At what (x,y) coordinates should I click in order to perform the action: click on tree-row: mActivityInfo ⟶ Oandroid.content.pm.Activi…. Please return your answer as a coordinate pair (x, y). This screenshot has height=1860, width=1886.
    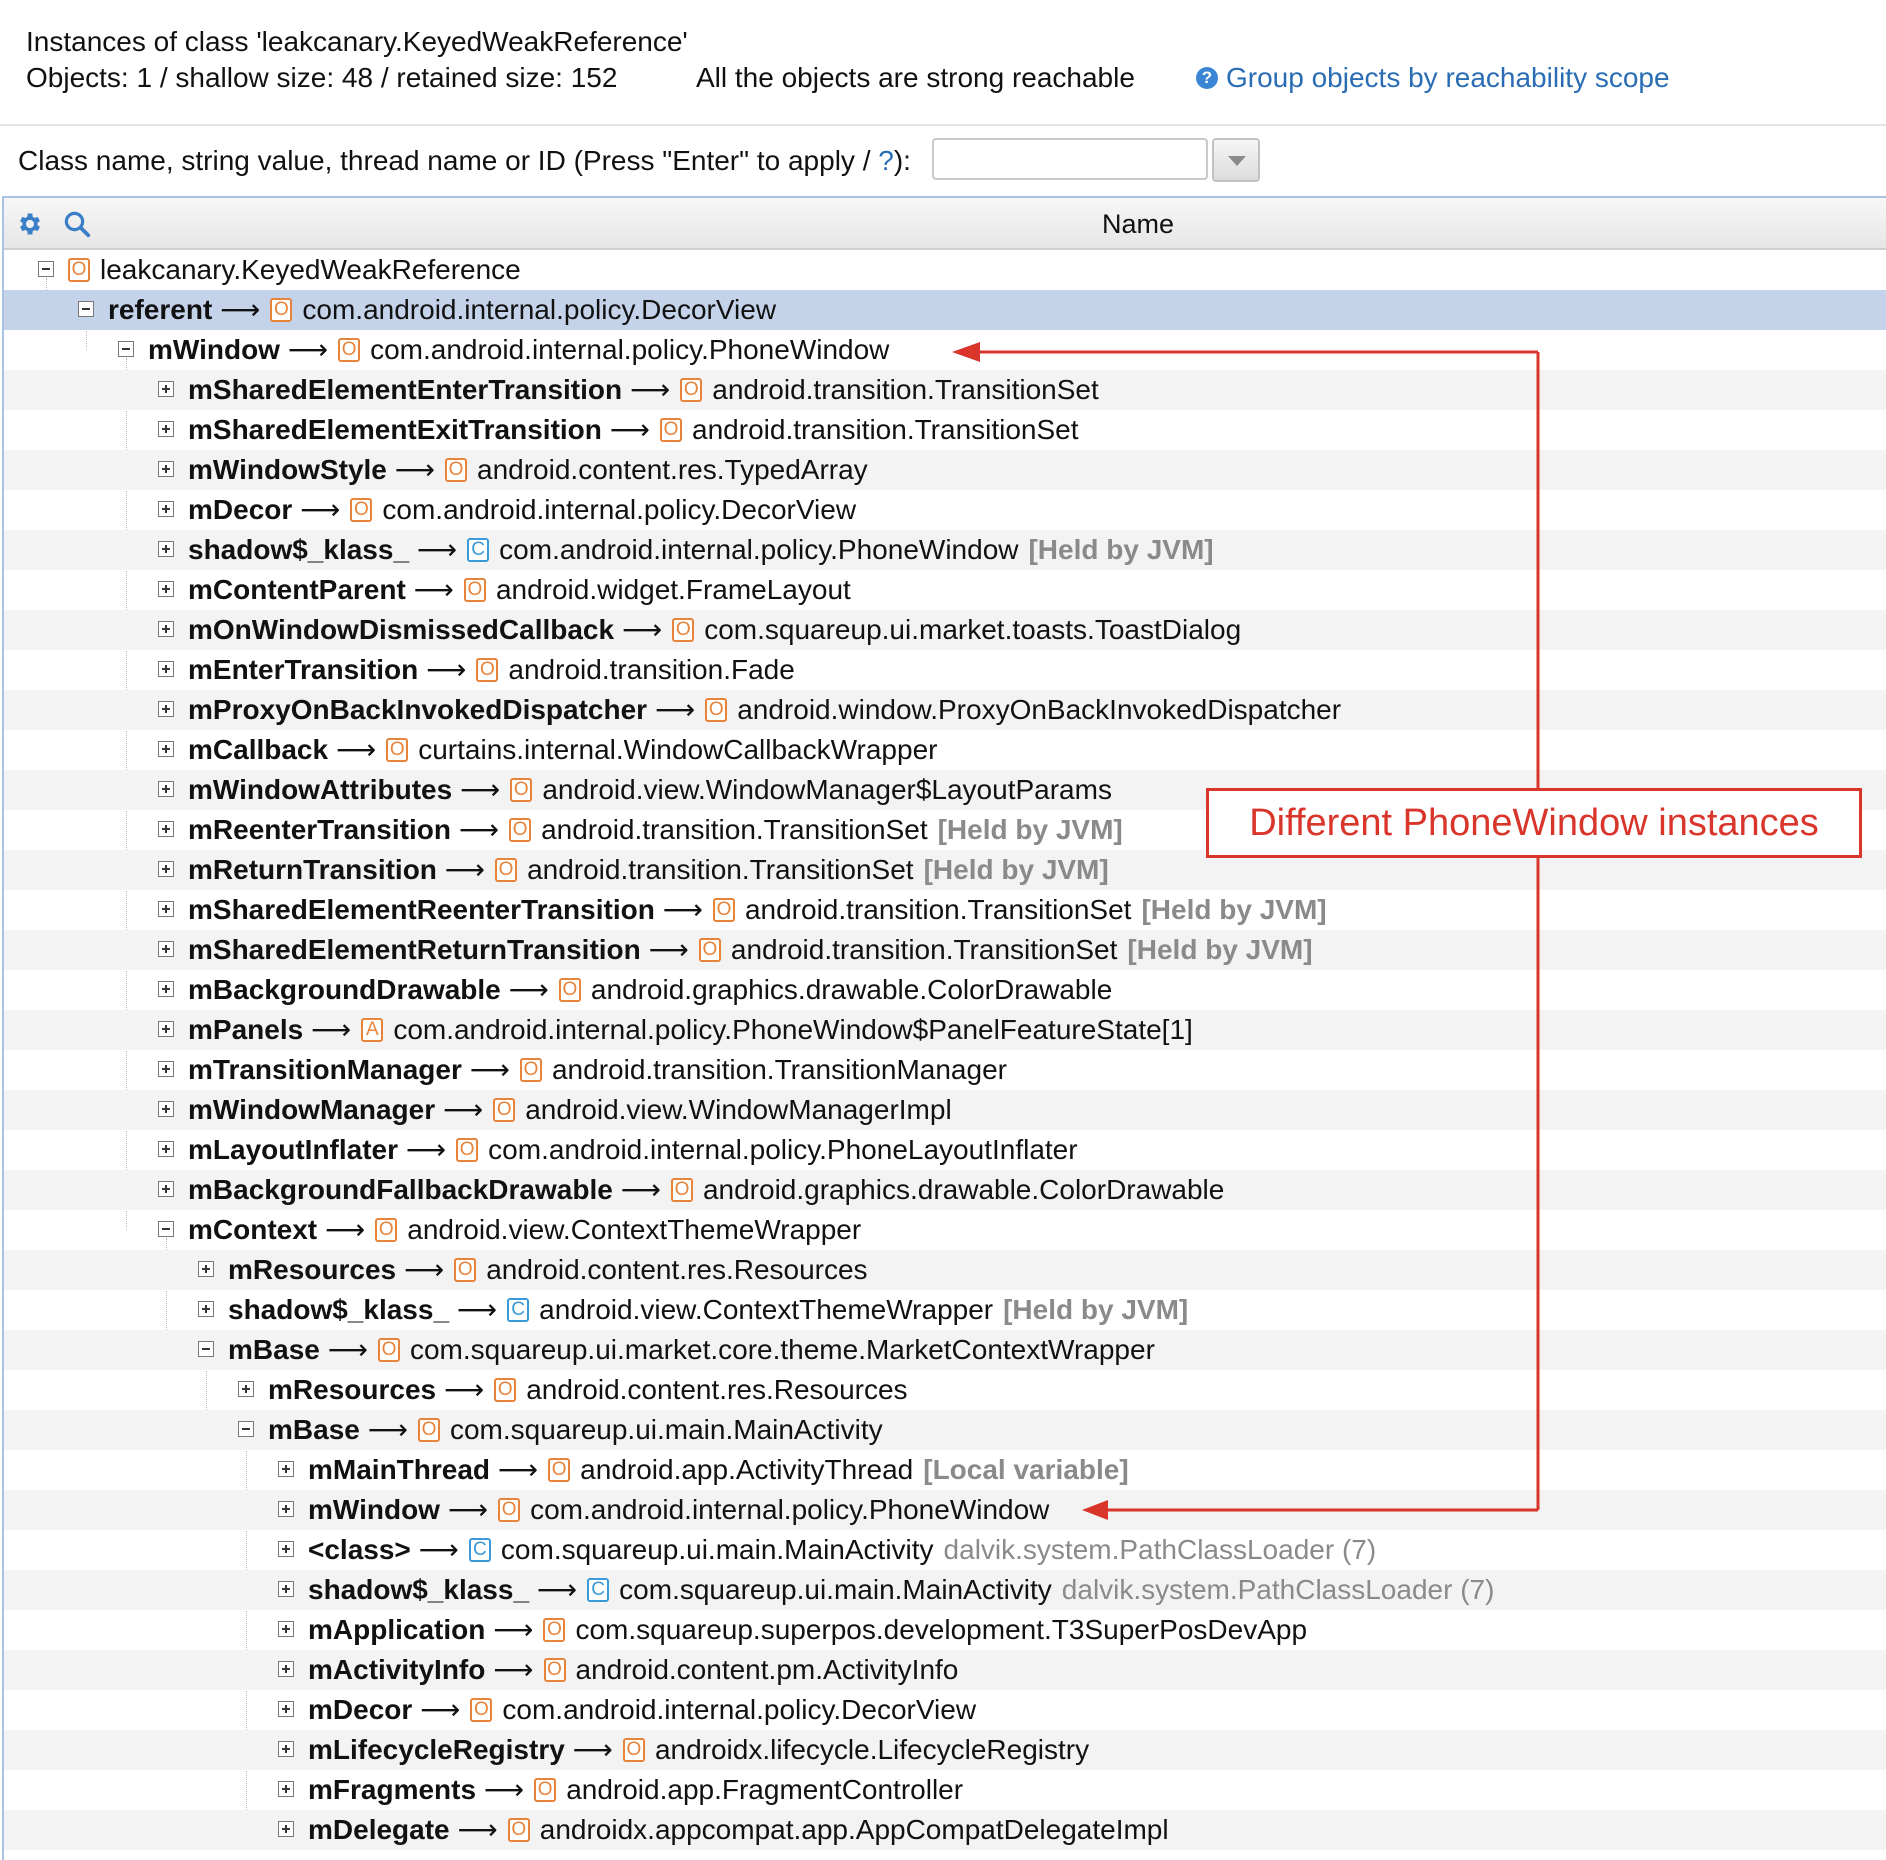
    Looking at the image, I should click on (945, 1670).